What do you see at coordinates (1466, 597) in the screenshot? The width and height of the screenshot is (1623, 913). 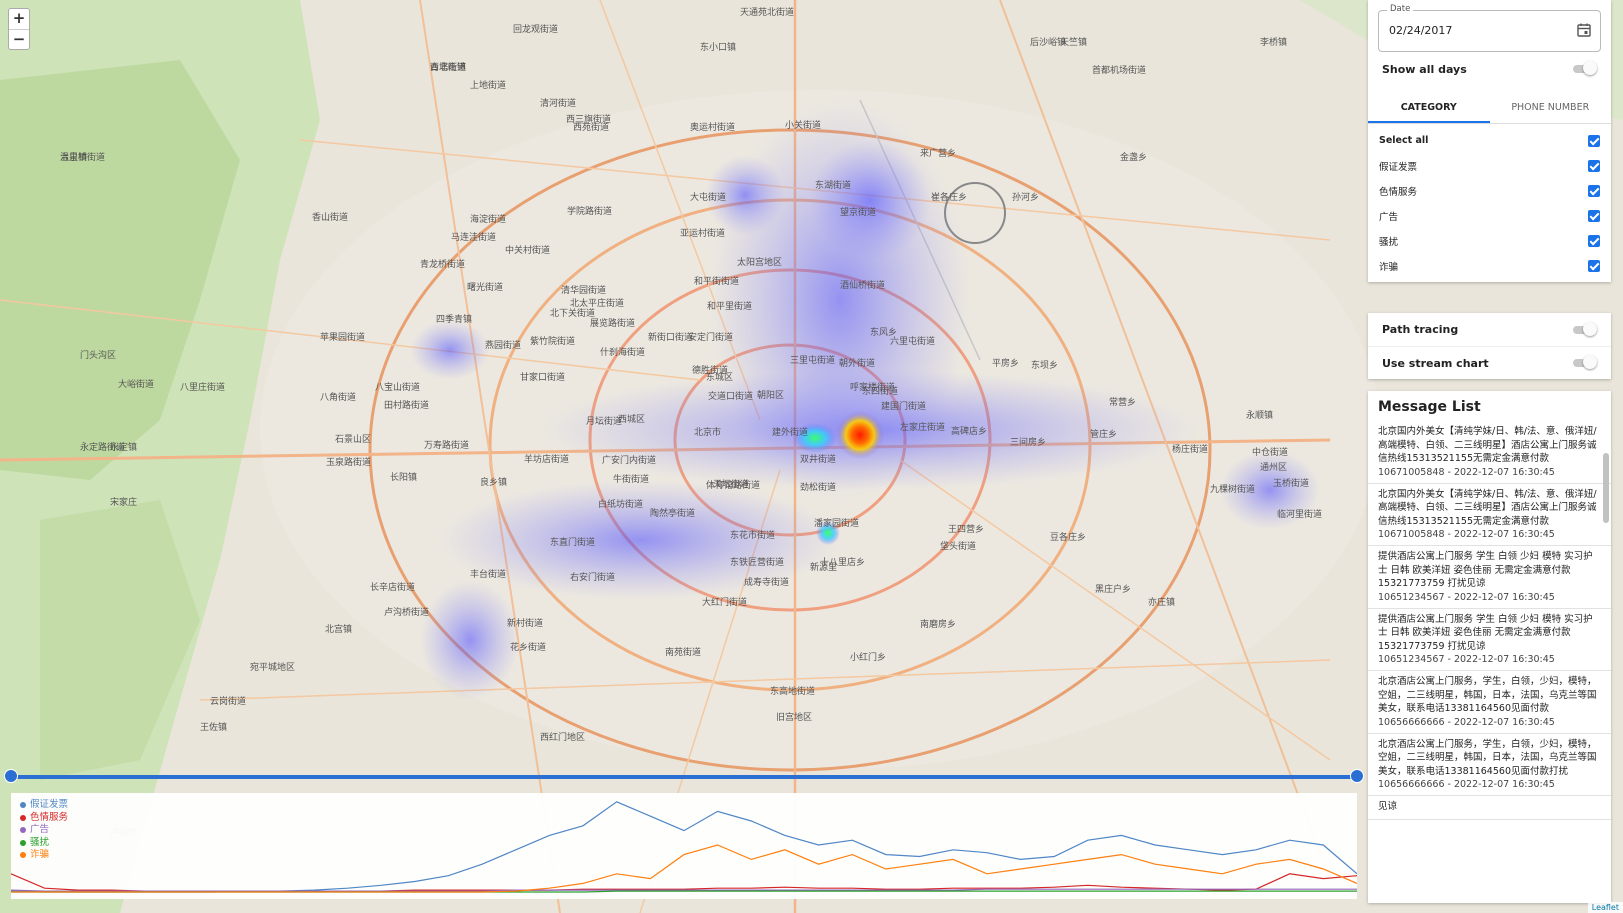 I see `message-meta: 10651234567 - 2022-12-07 16:30:45` at bounding box center [1466, 597].